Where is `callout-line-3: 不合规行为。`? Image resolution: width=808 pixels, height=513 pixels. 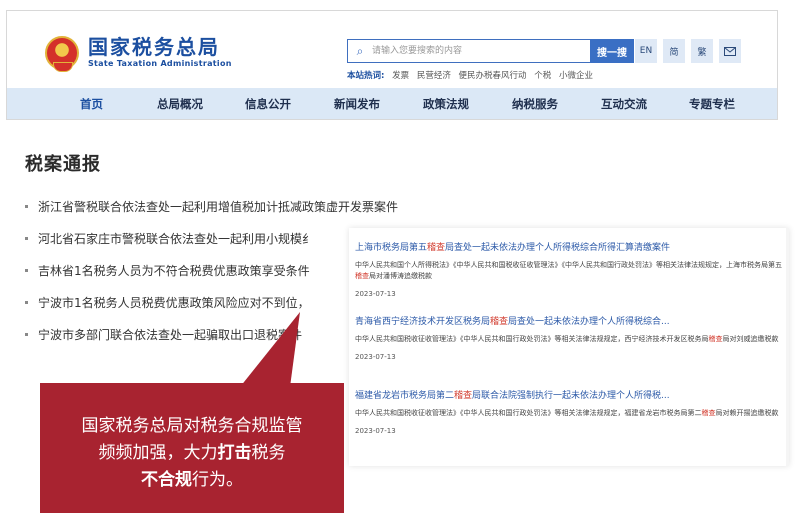 callout-line-3: 不合规行为。 is located at coordinates (192, 480).